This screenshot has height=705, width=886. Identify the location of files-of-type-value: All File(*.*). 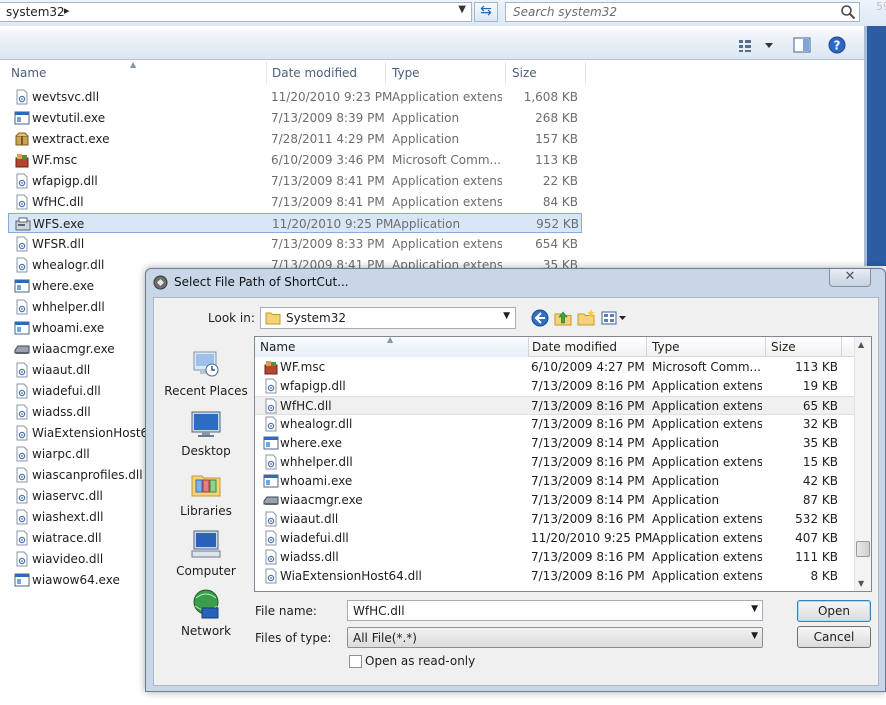
(385, 638).